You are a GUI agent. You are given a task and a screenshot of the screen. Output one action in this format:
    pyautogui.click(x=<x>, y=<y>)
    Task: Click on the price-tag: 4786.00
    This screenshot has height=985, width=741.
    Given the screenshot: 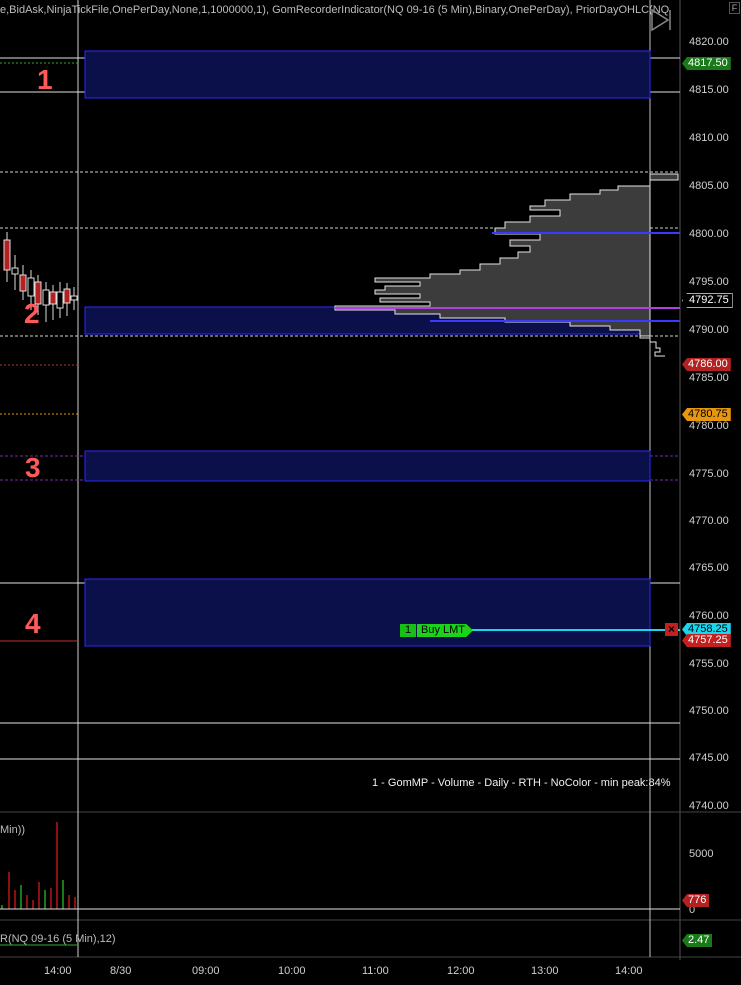 What is the action you would take?
    pyautogui.click(x=706, y=364)
    